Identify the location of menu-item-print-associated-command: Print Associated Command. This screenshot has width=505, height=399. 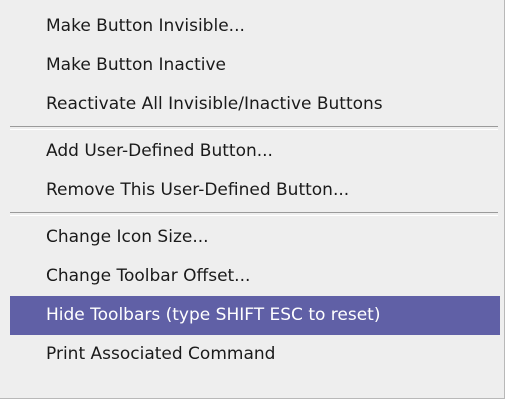
(252, 354).